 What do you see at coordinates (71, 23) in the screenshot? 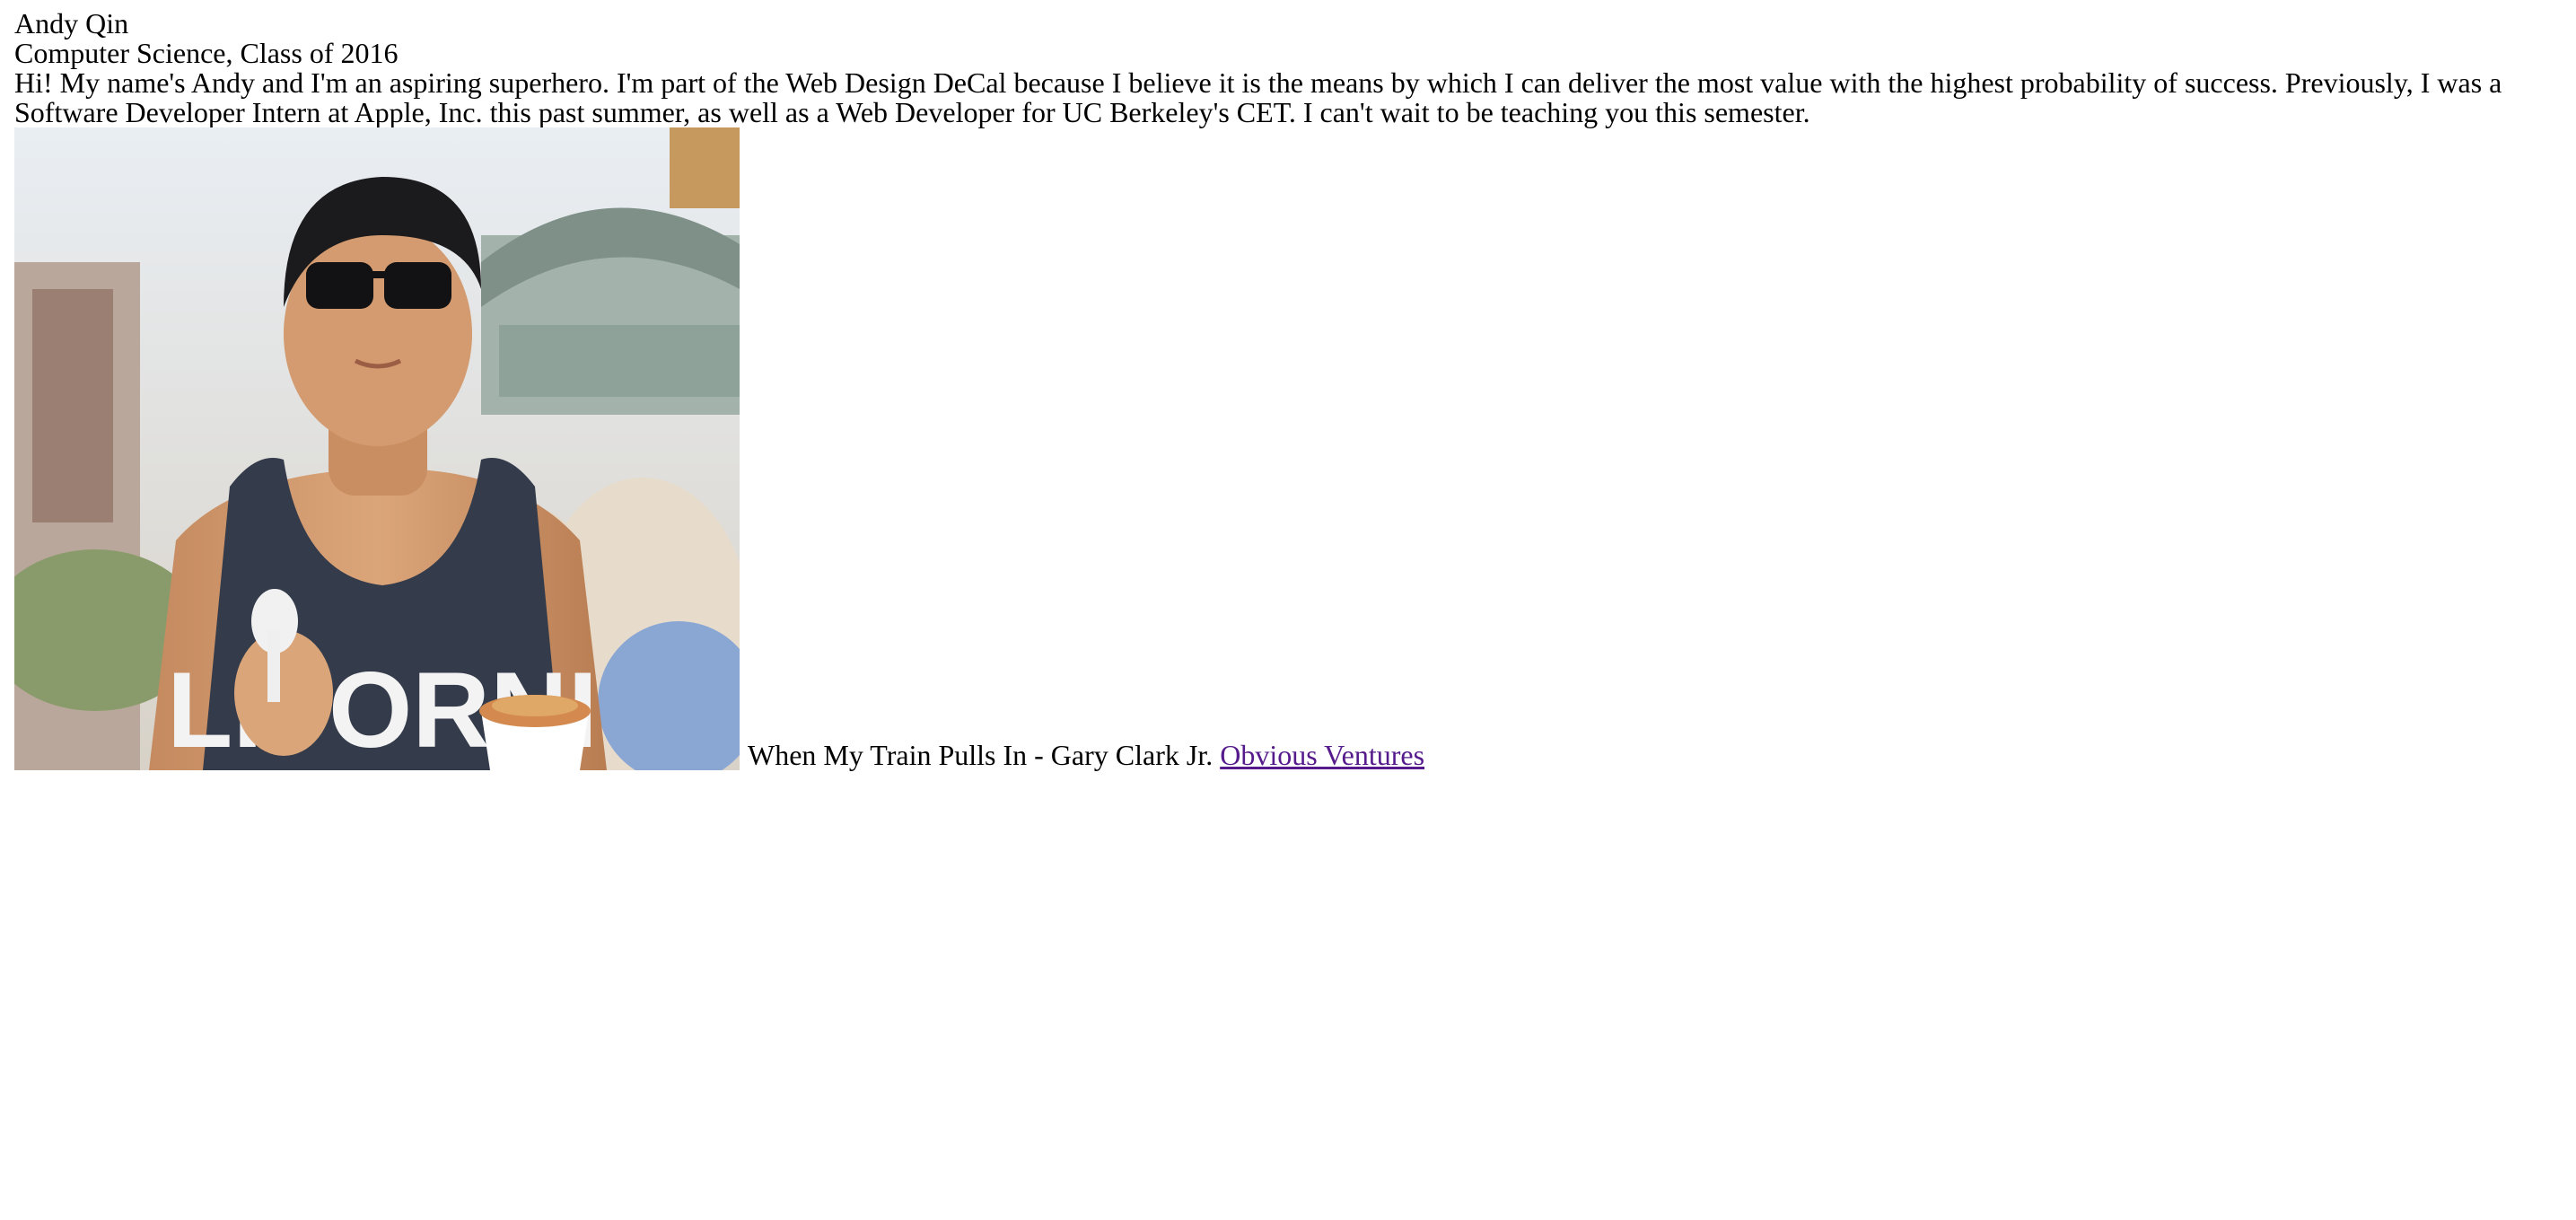
I see `profile-name: Andy Qin` at bounding box center [71, 23].